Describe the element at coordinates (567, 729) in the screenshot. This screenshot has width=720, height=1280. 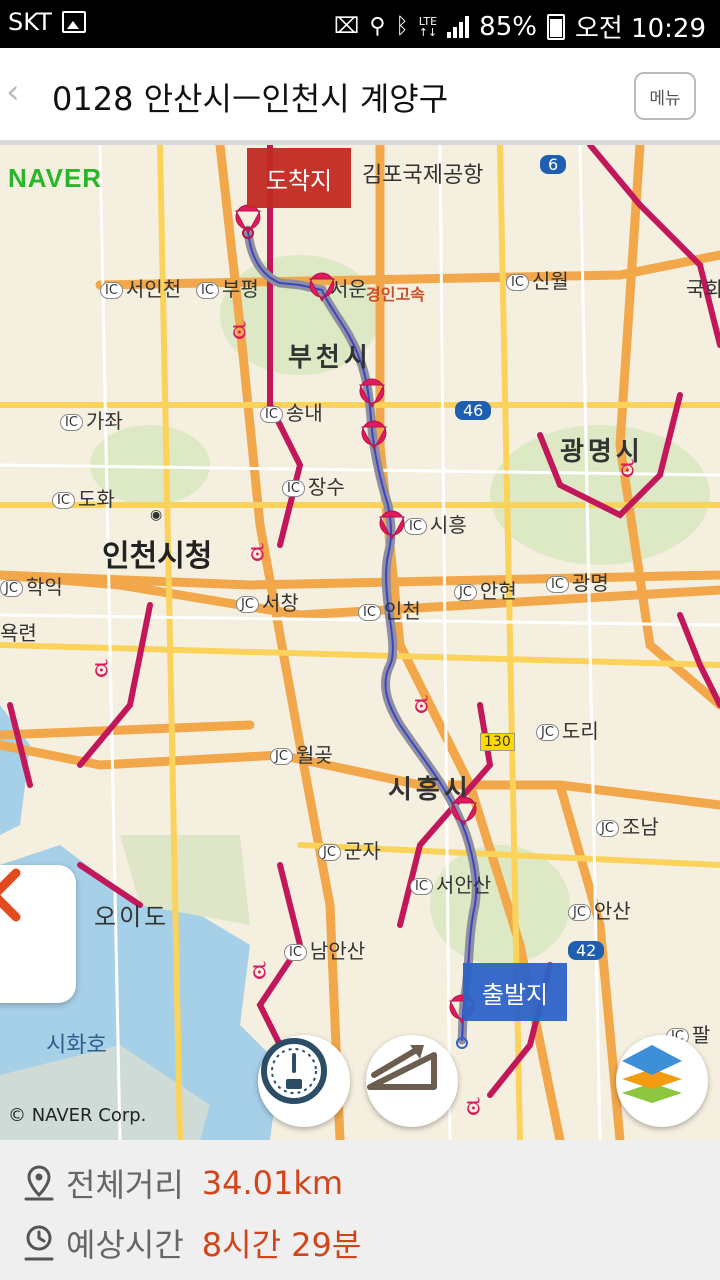
I see `jc-label: JC 도리` at that location.